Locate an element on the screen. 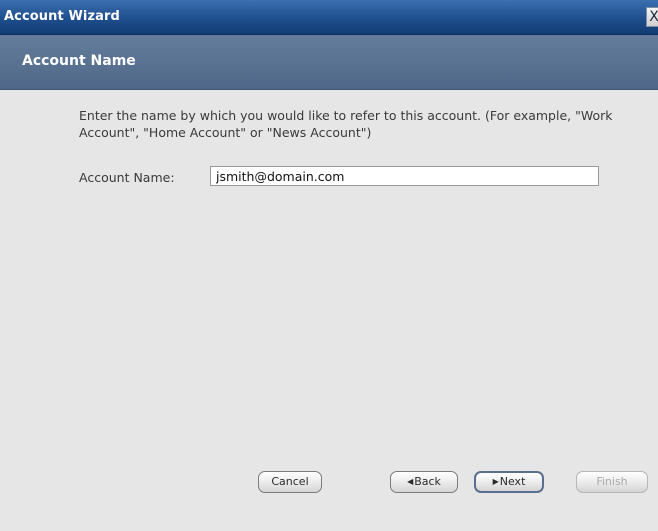  finish-button: Finish is located at coordinates (612, 482).